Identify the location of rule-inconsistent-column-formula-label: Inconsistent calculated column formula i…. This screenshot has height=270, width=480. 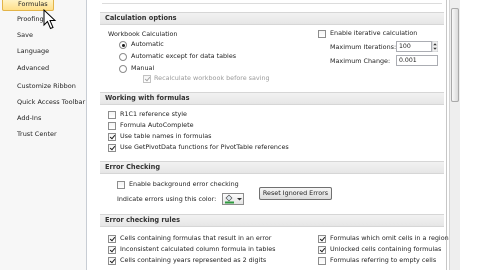
(198, 249).